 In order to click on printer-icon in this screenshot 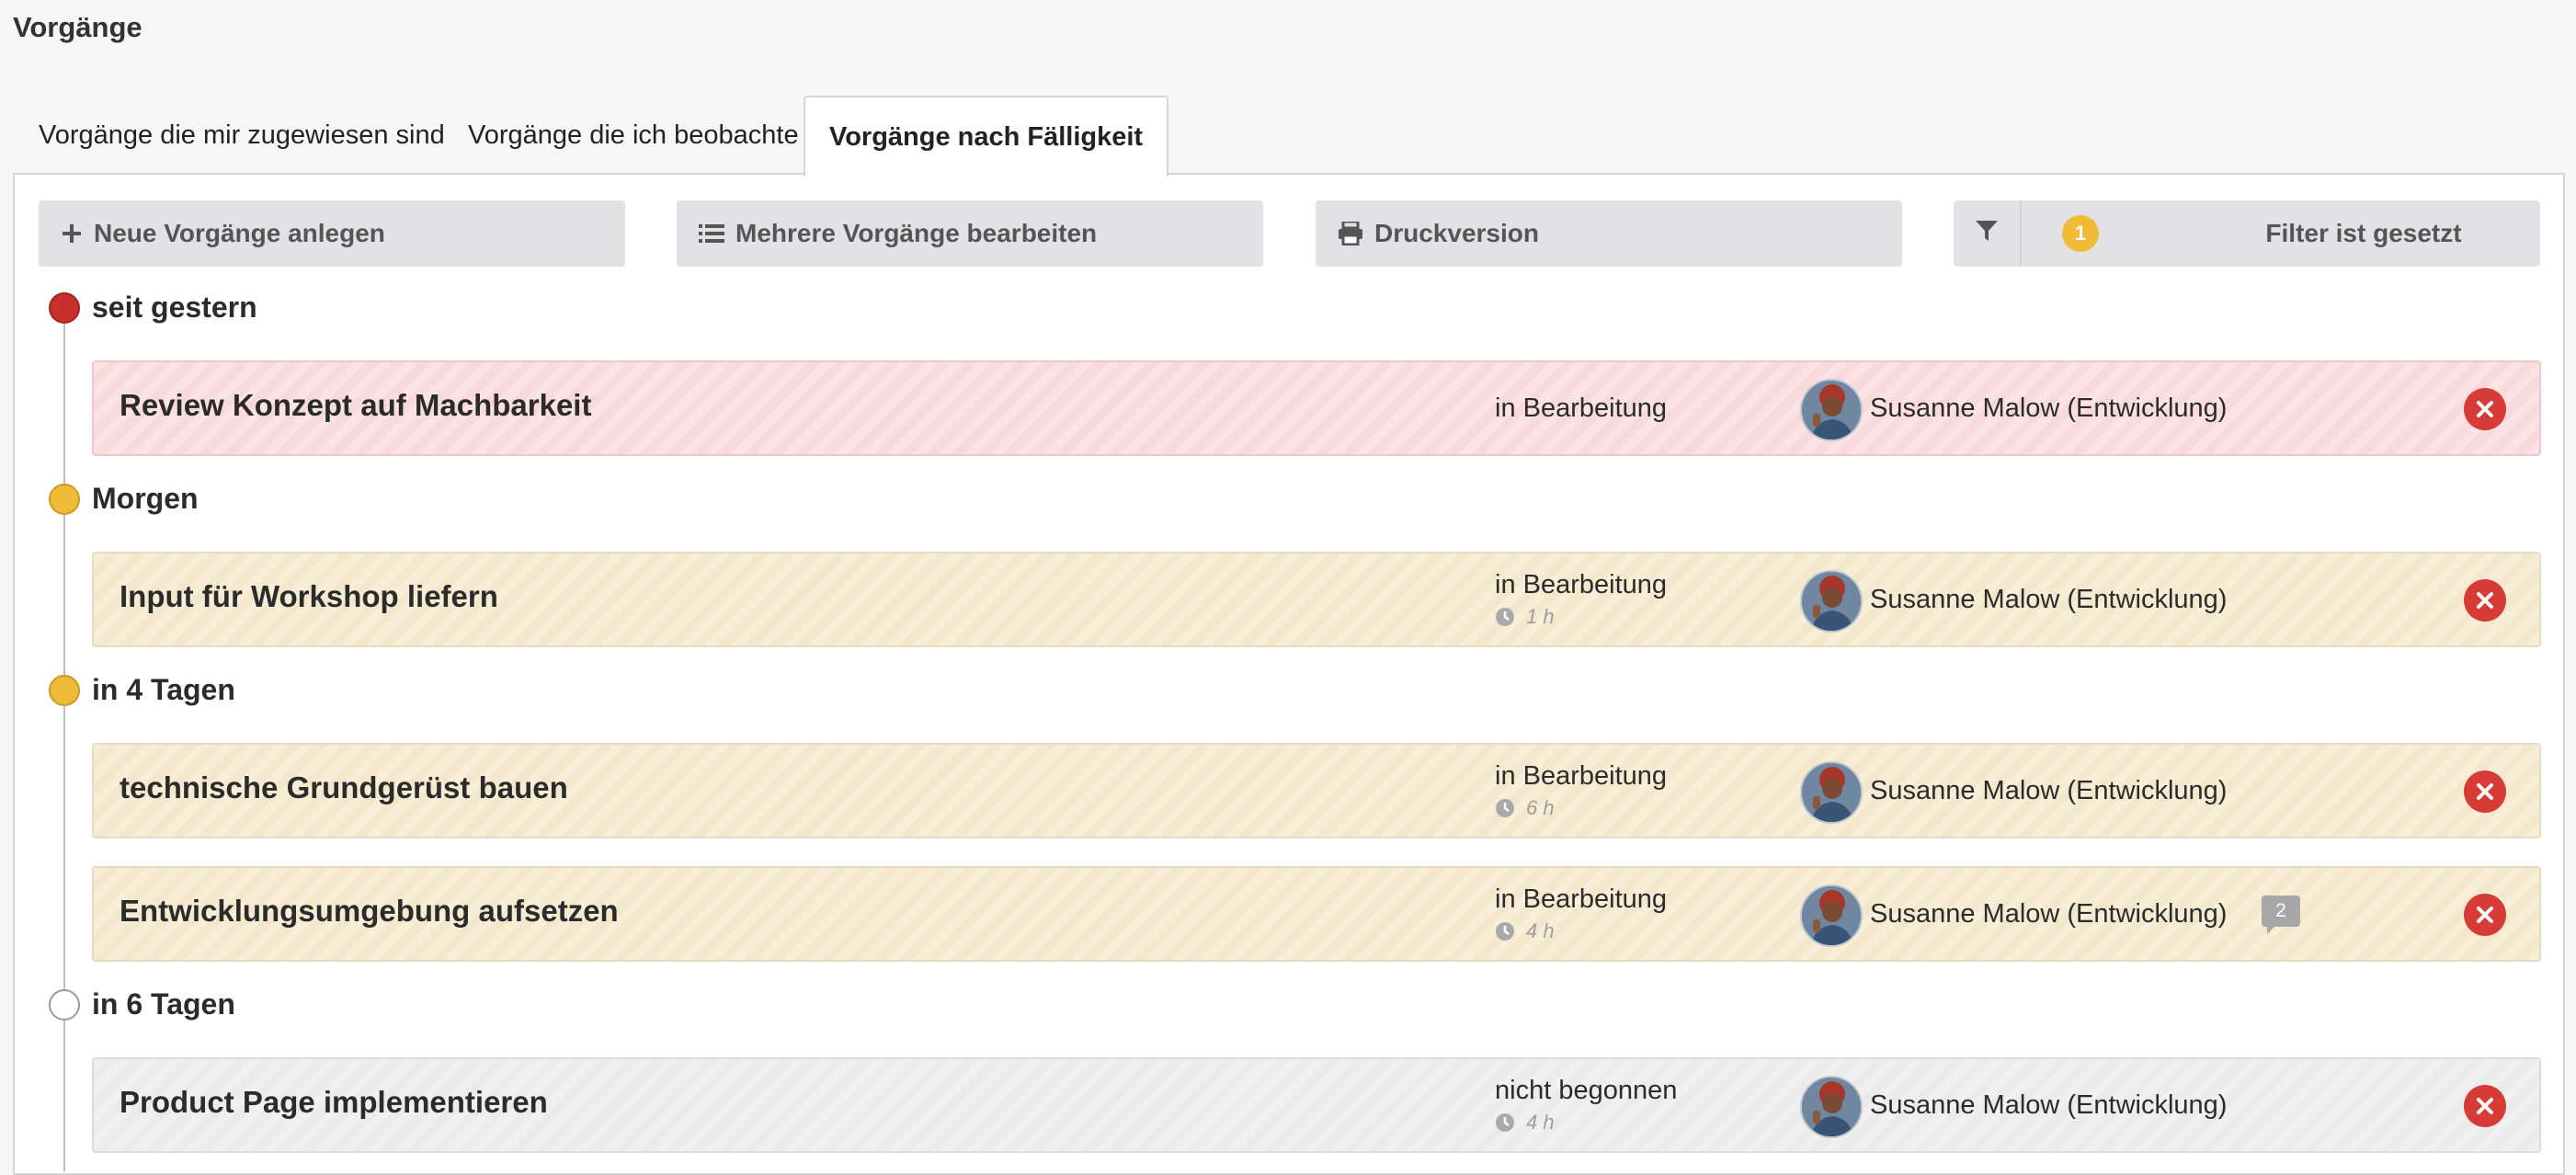, I will do `click(1350, 233)`.